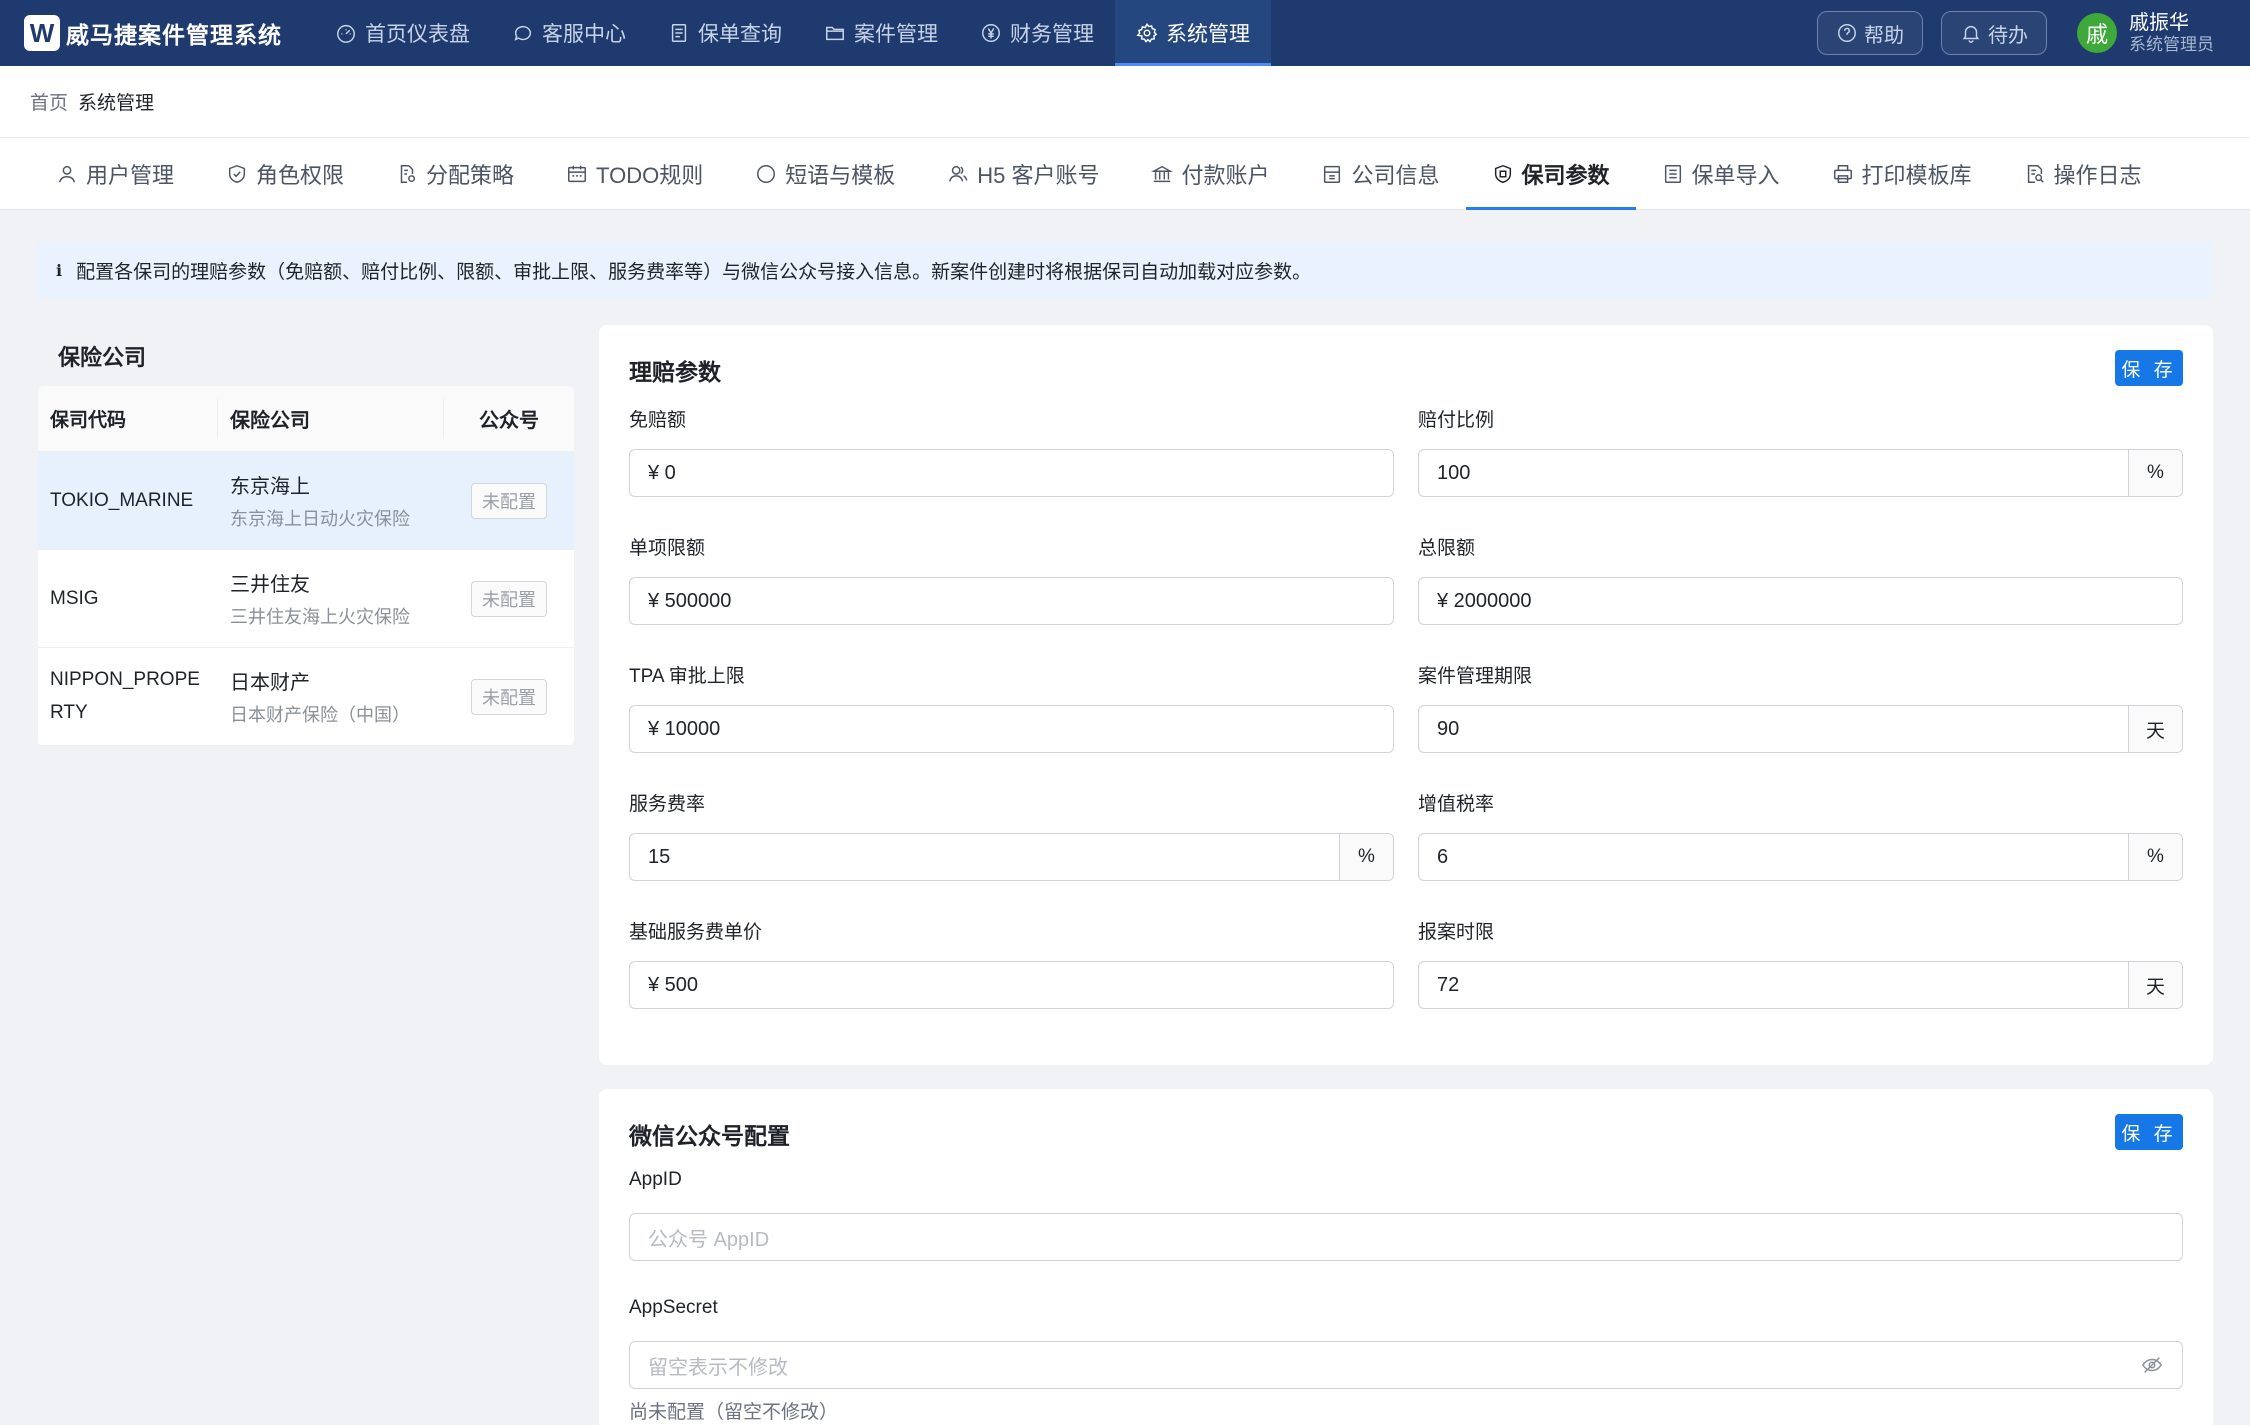 The height and width of the screenshot is (1425, 2250). I want to click on table-row: TOKIO_MARINE 东京海上 东京海上日动火灾保险 未配置, so click(306, 501).